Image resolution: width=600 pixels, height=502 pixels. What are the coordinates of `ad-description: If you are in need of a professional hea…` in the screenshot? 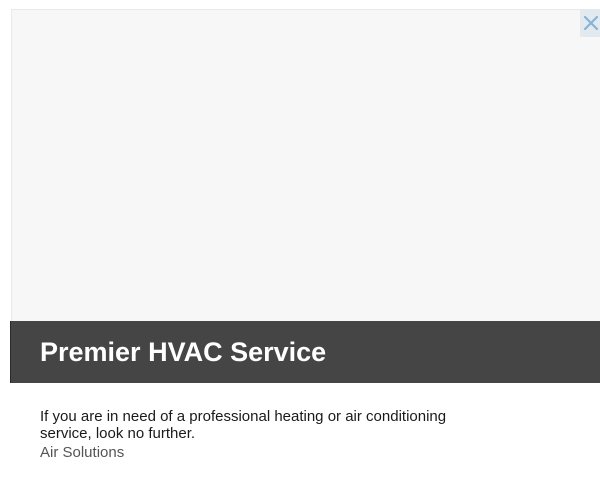 It's located at (260, 425).